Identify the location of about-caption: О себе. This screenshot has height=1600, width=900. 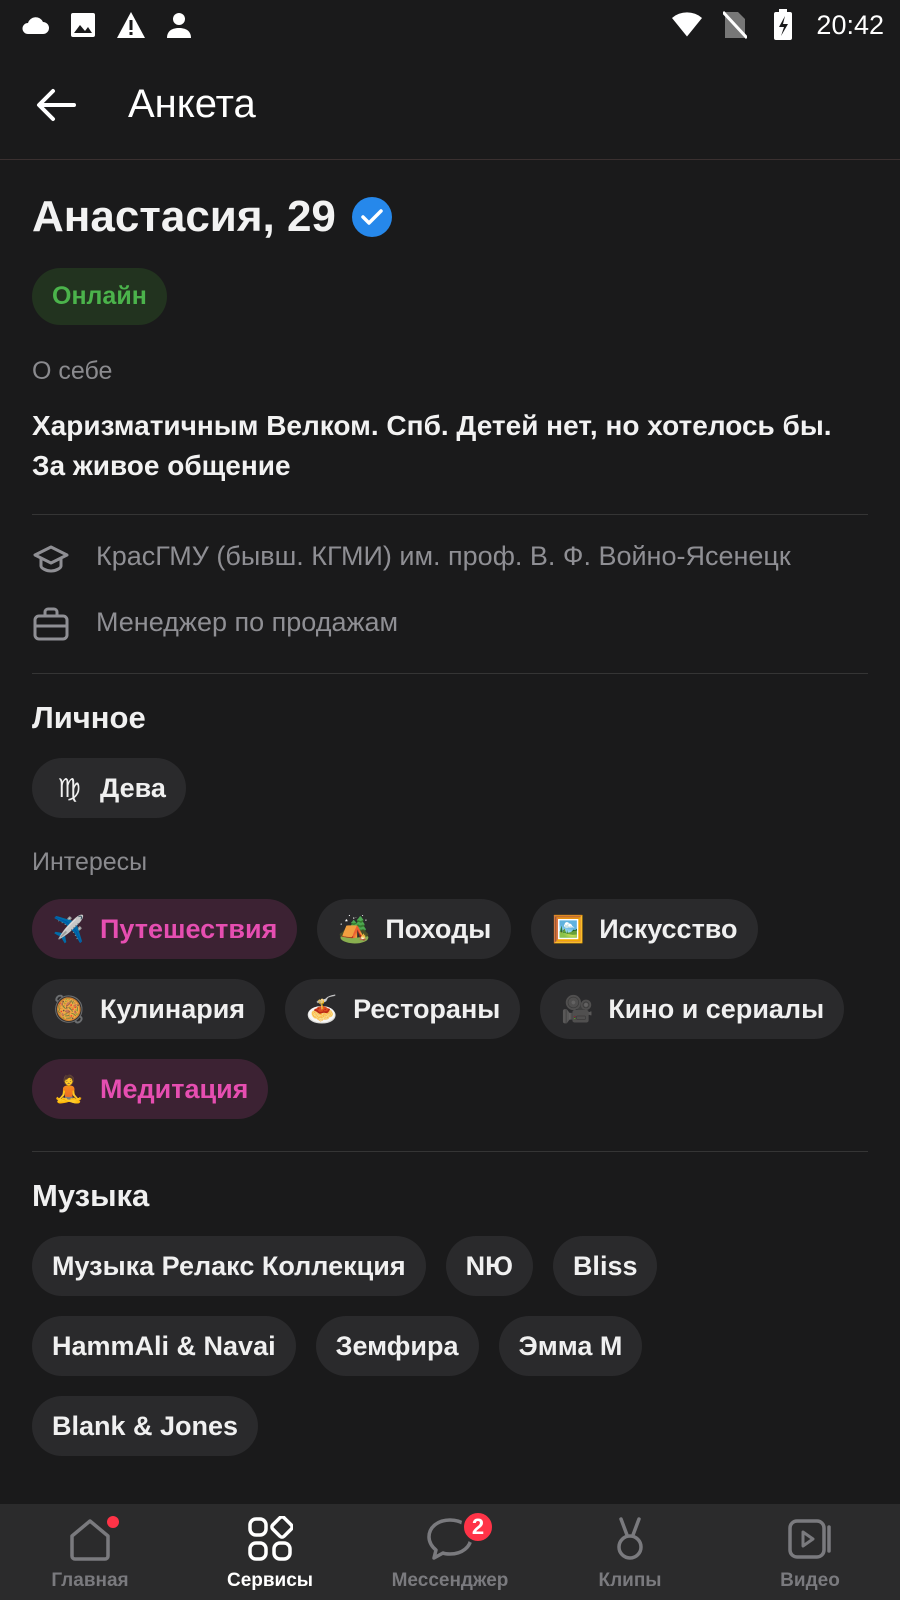
(72, 371).